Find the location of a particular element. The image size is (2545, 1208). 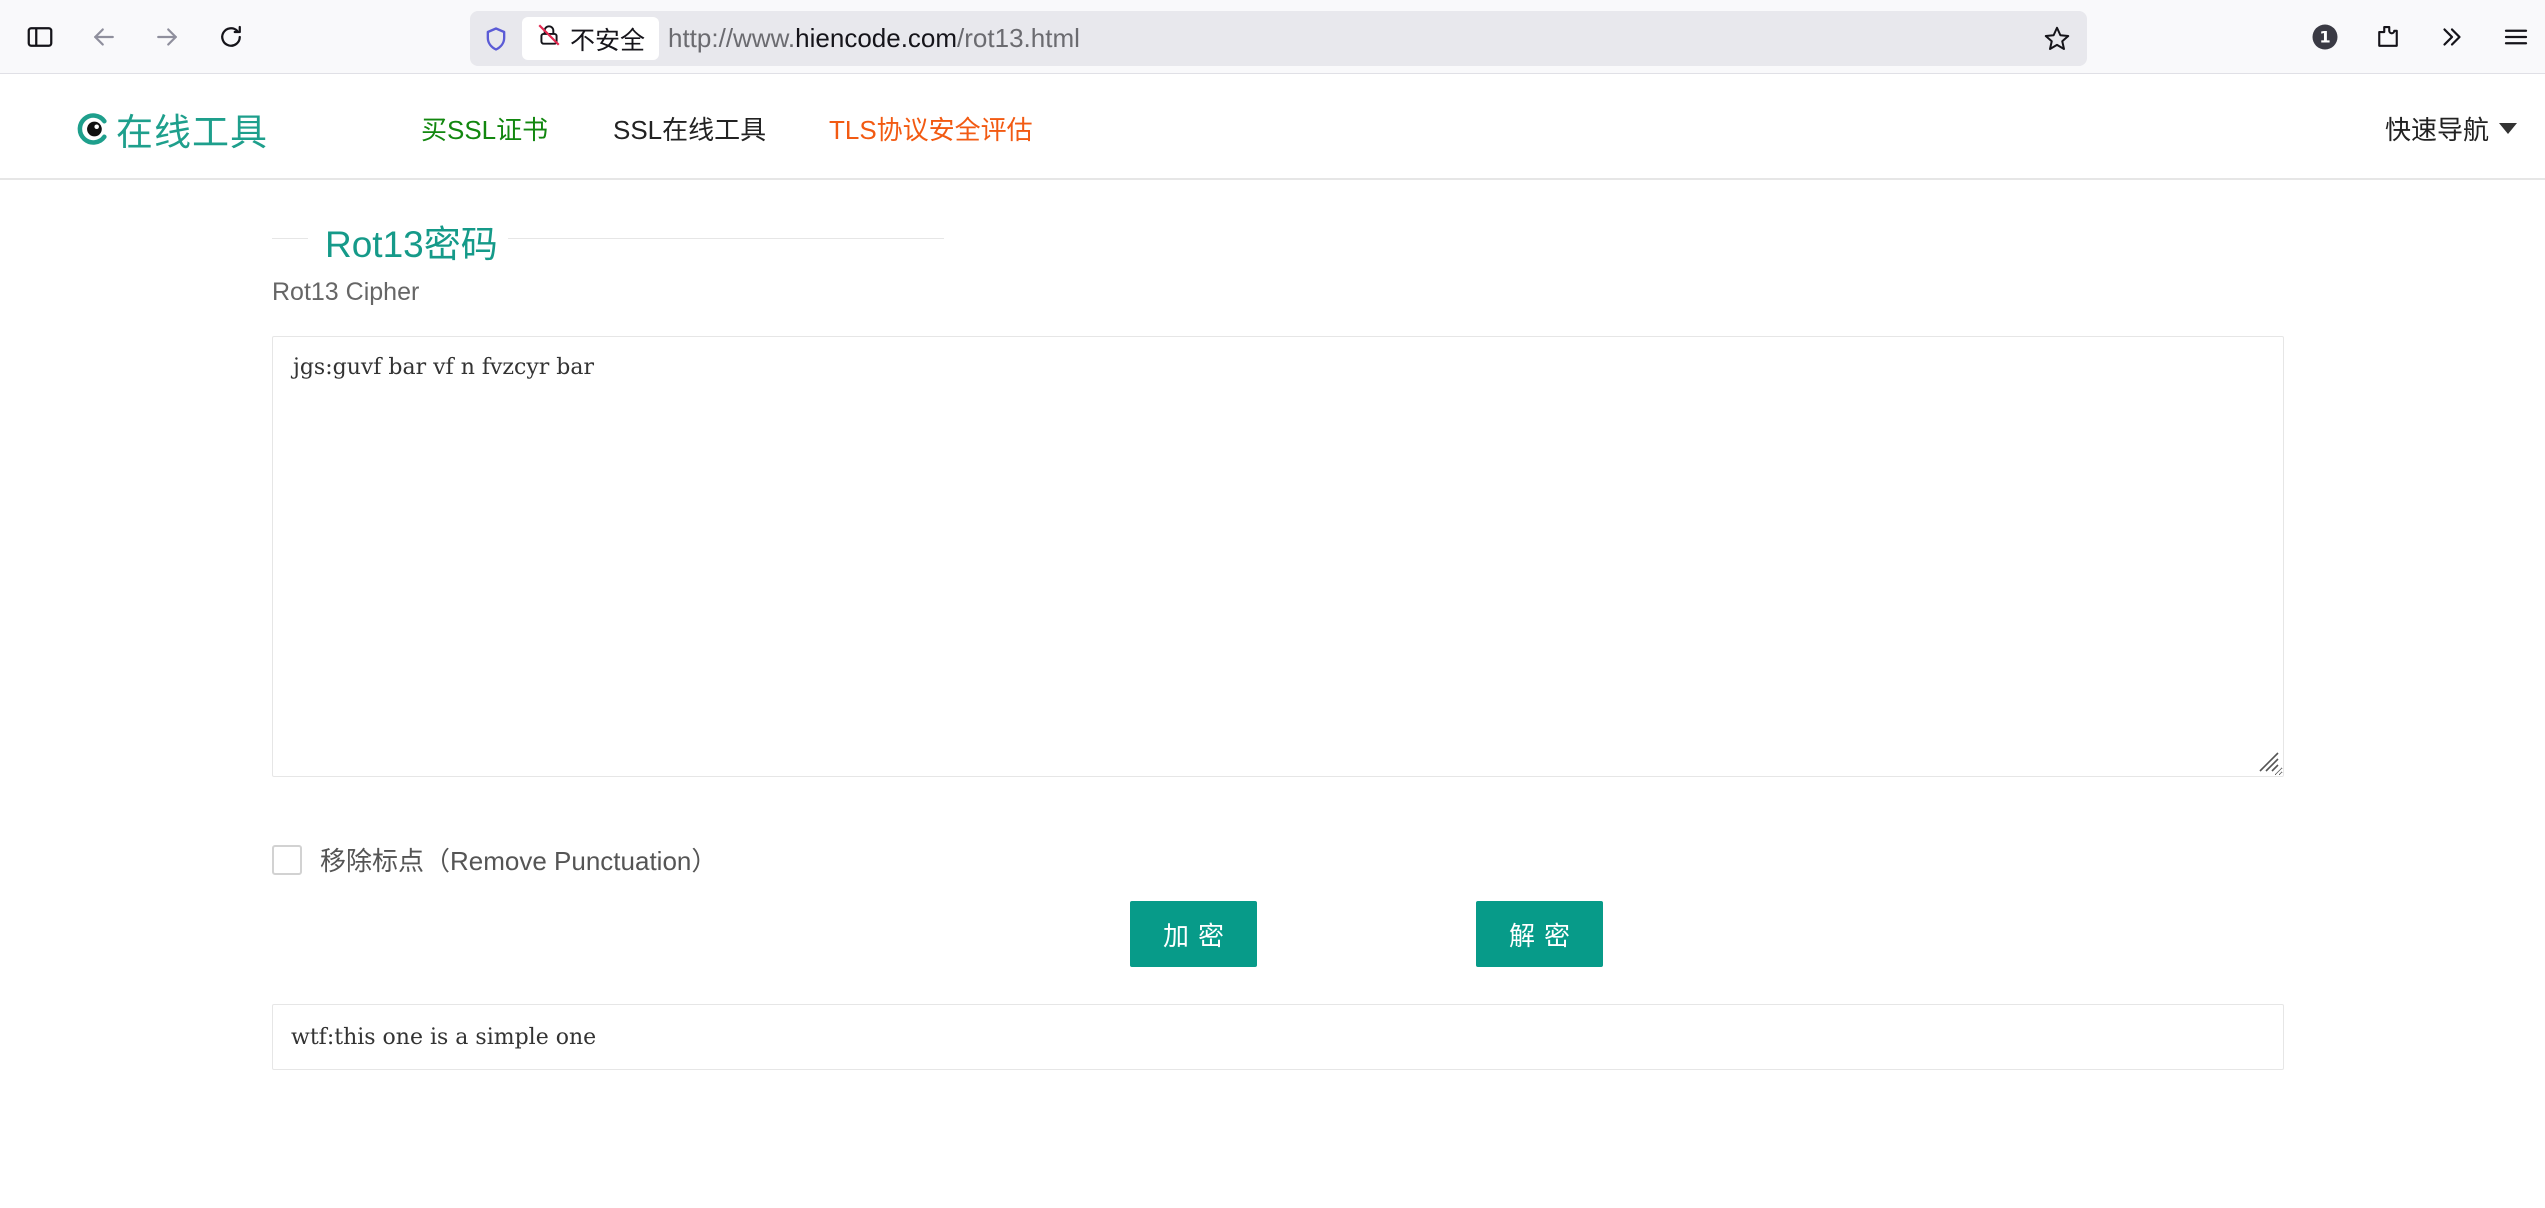

nav-tls-assessment: TLS协议安全评估 is located at coordinates (931, 128).